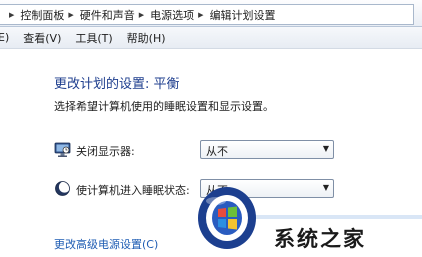 This screenshot has height=257, width=422. I want to click on windows-logo-icon, so click(227, 218).